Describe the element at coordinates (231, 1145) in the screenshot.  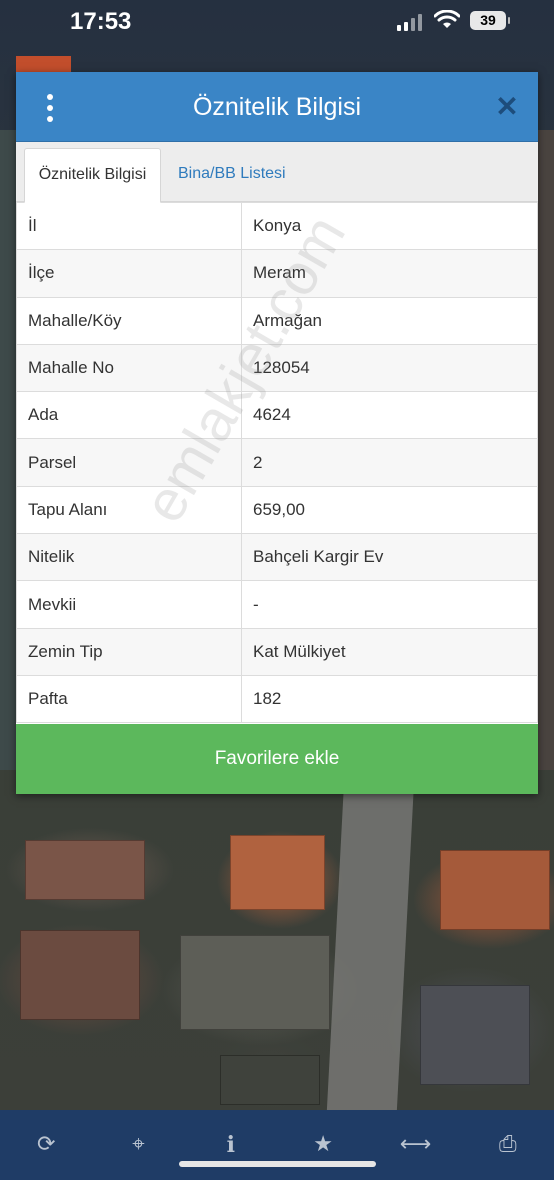
I see `info-icon: i` at that location.